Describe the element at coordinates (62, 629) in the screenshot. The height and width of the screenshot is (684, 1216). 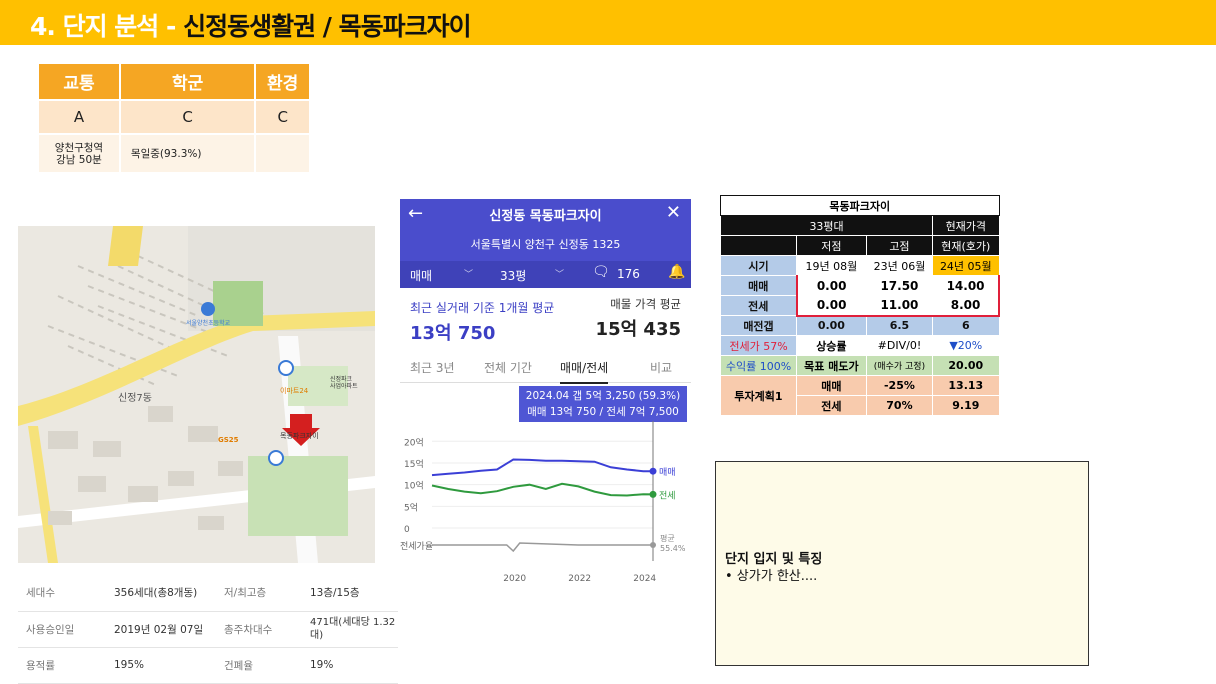
I see `info-key: 사용승인일` at that location.